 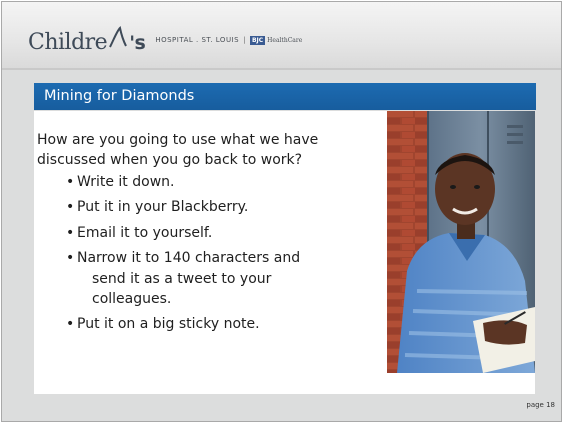 What do you see at coordinates (178, 140) in the screenshot?
I see `question-line-1: How are you going to use what we have` at bounding box center [178, 140].